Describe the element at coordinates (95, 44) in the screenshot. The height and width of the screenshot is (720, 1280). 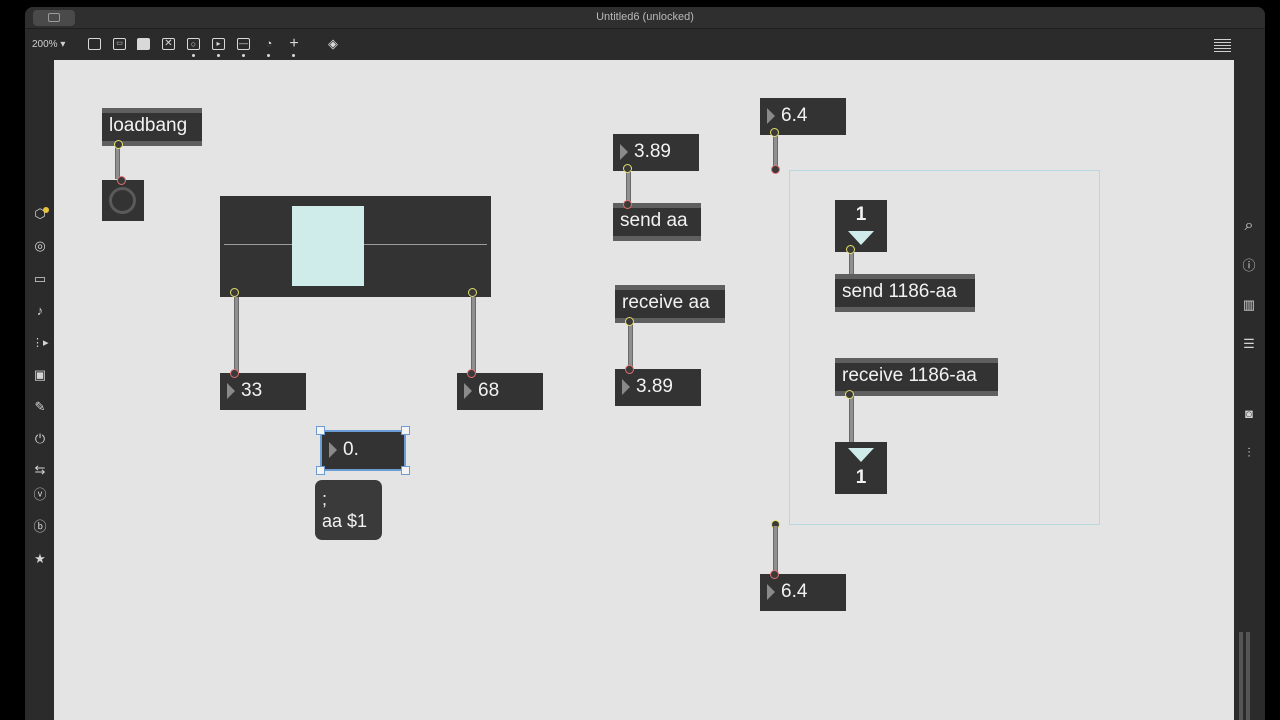
I see `new-object-icon` at that location.